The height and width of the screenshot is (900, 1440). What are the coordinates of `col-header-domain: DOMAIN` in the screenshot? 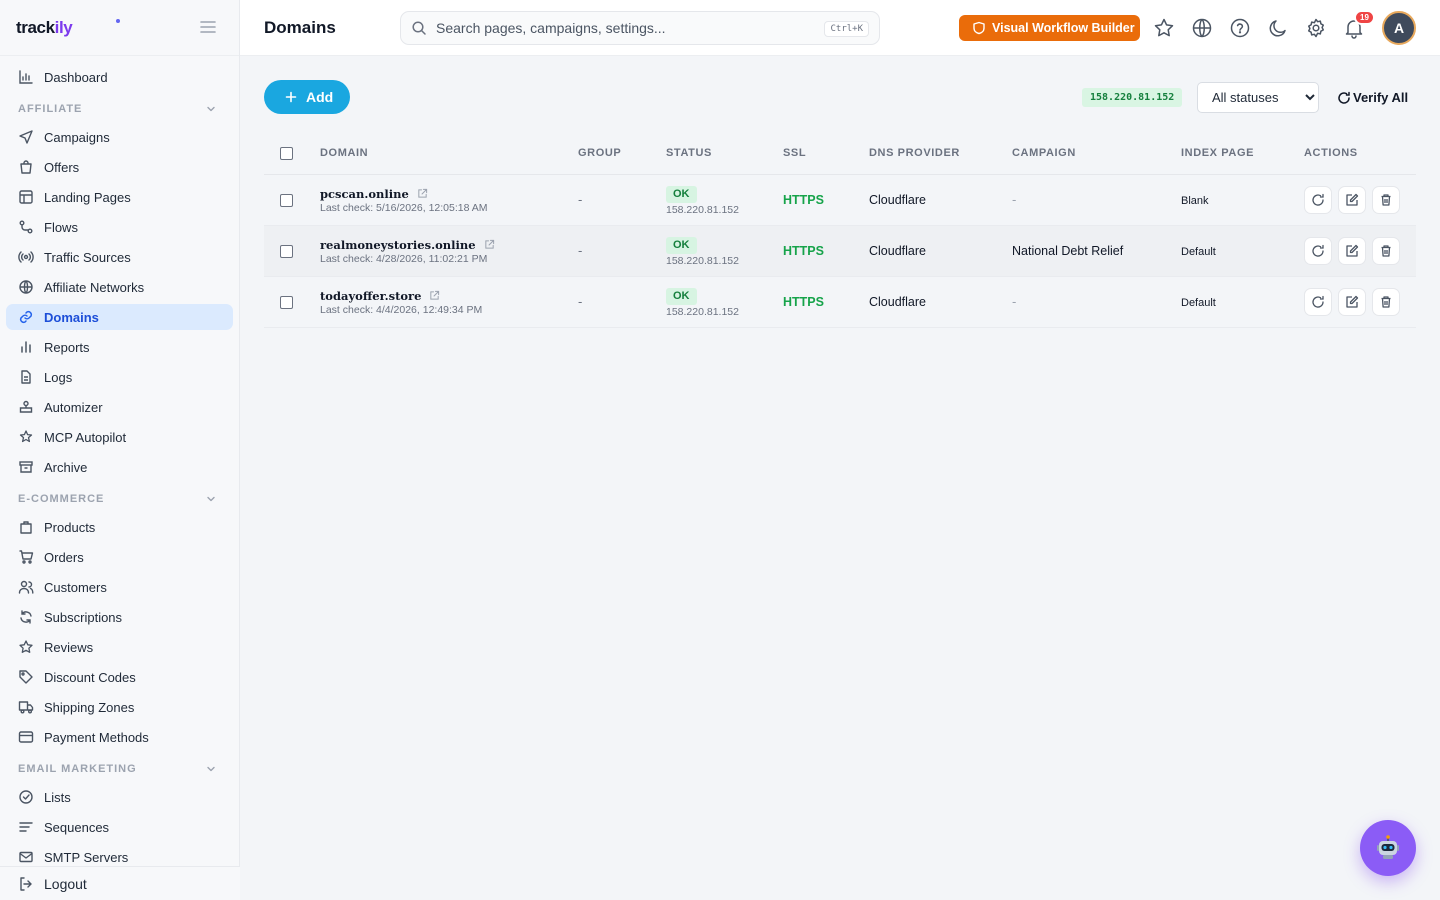 It's located at (449, 153).